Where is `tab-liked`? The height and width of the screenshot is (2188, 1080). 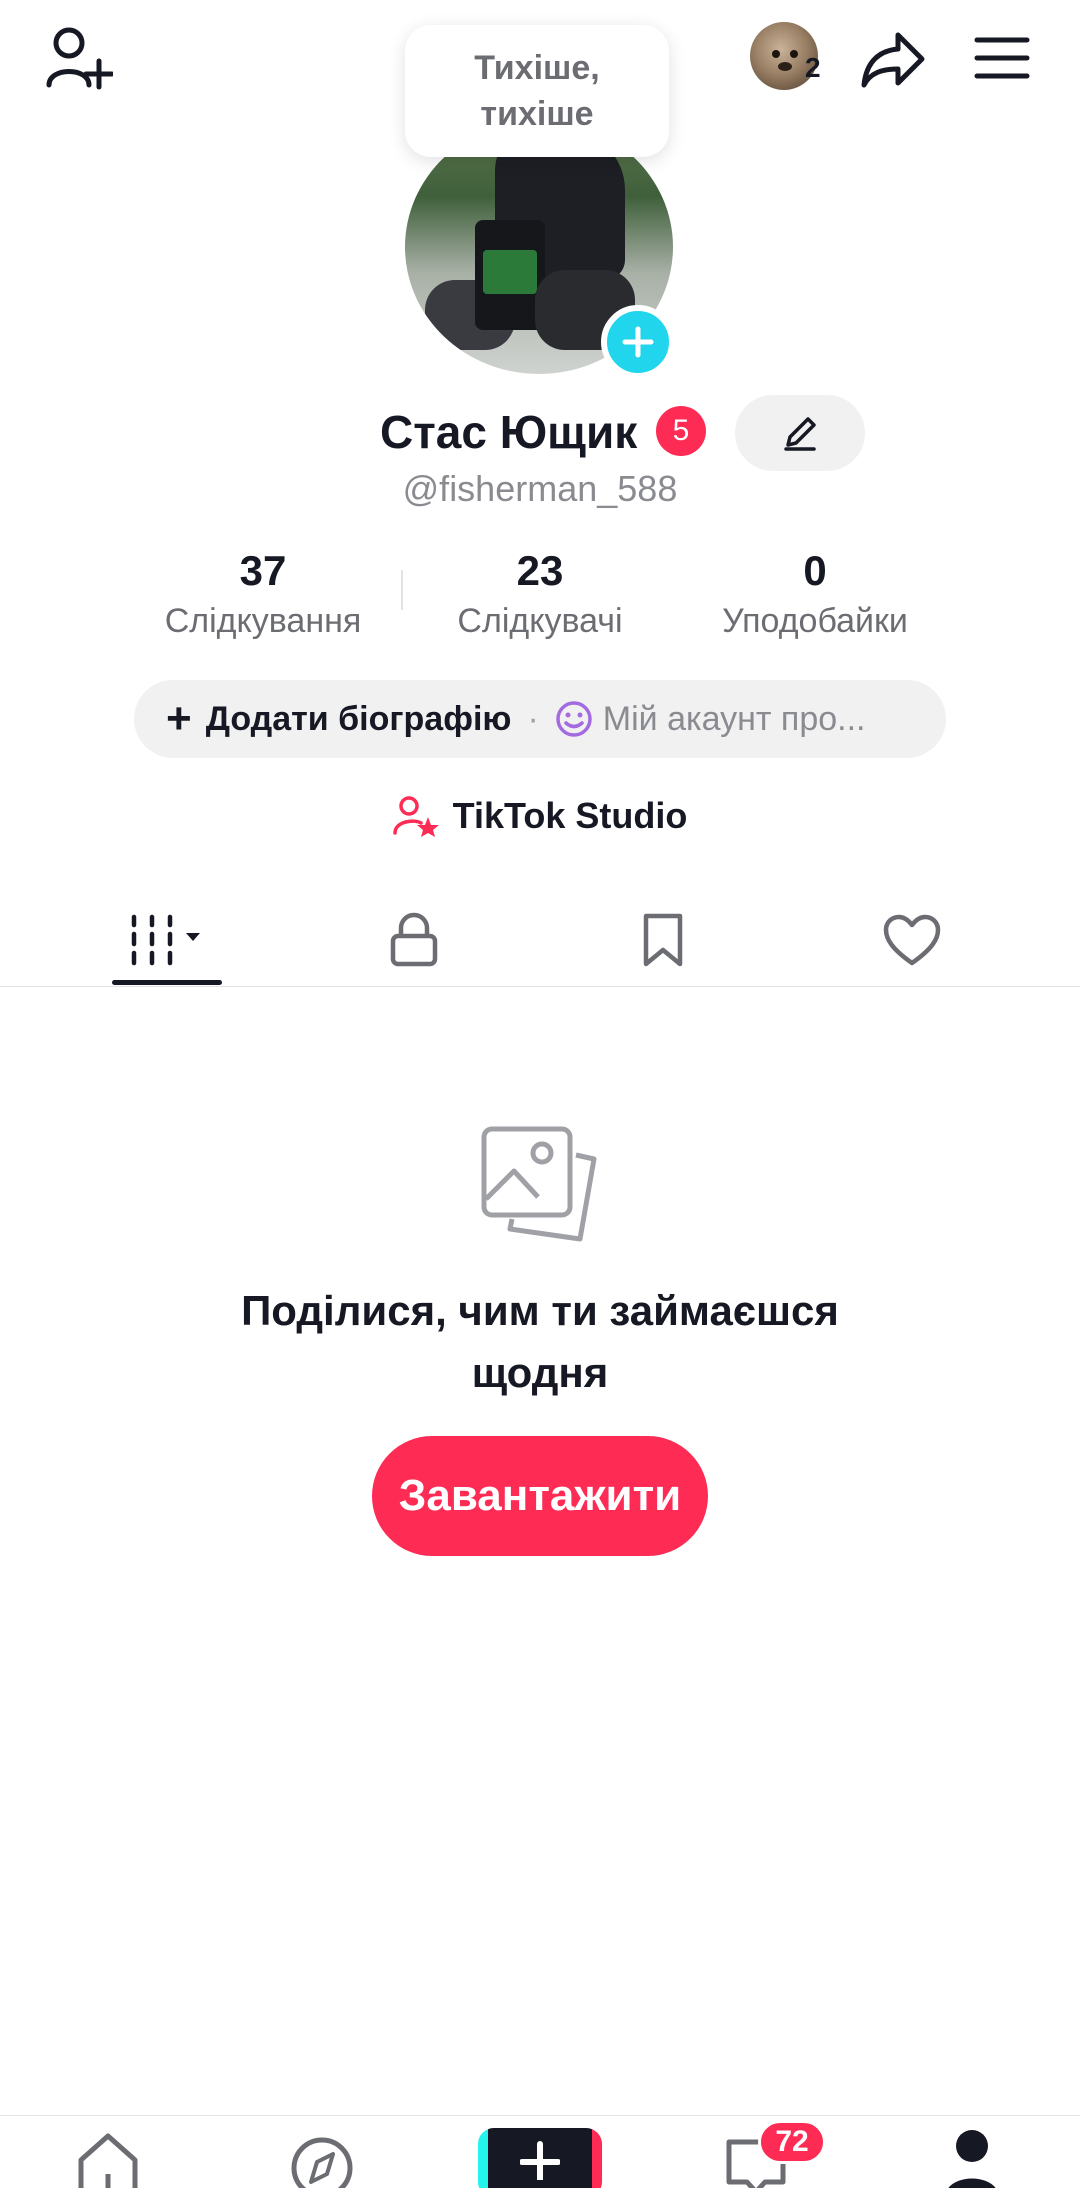 tab-liked is located at coordinates (912, 940).